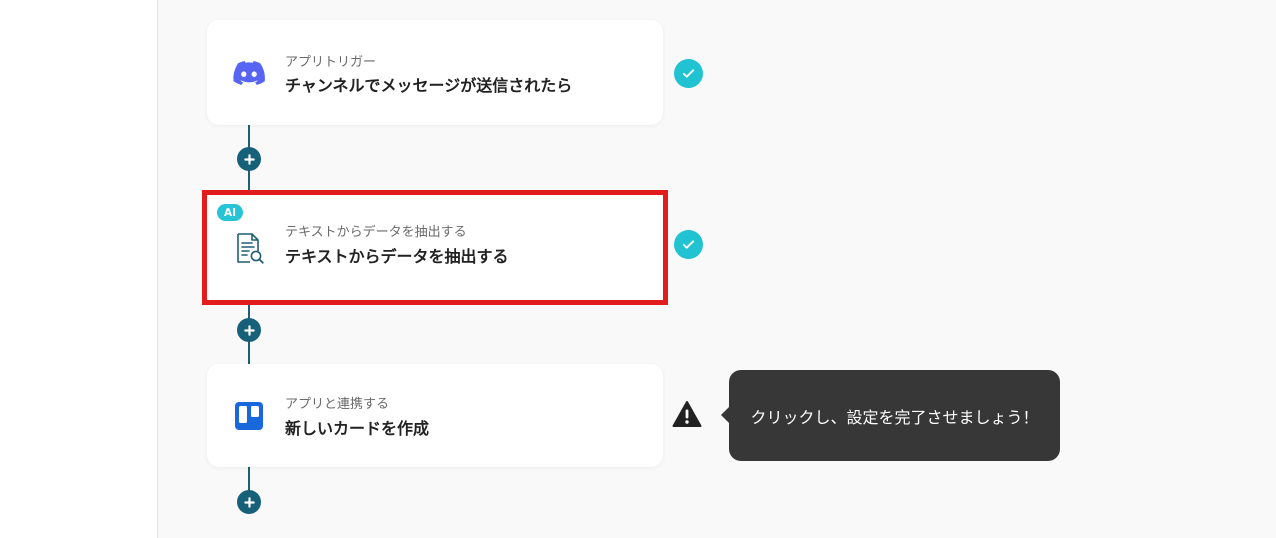 The image size is (1276, 538). What do you see at coordinates (435, 72) in the screenshot?
I see `flow-step-card-trigger: アプリトリガー チャンネルでメッセージが送信されたら` at bounding box center [435, 72].